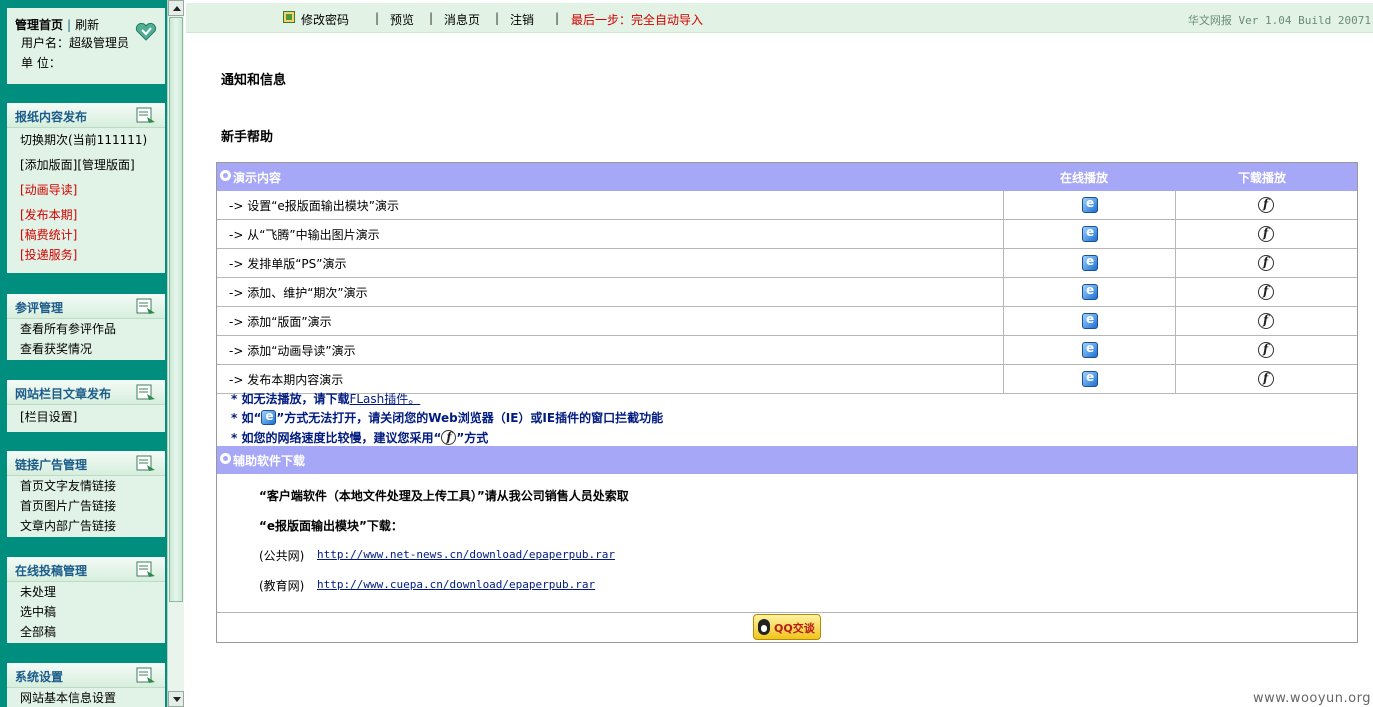 The height and width of the screenshot is (707, 1373). I want to click on software-caption: 辅助软件下载, so click(269, 461).